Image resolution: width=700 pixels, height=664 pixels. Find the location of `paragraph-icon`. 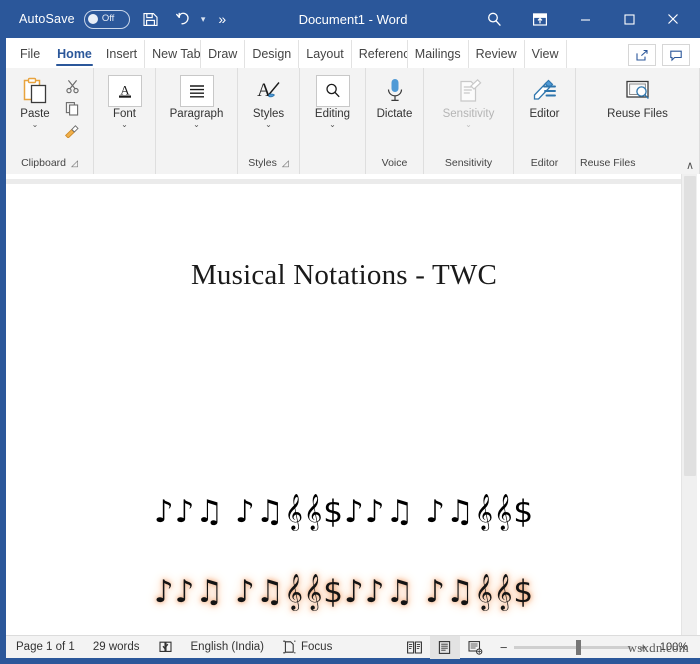

paragraph-icon is located at coordinates (196, 91).